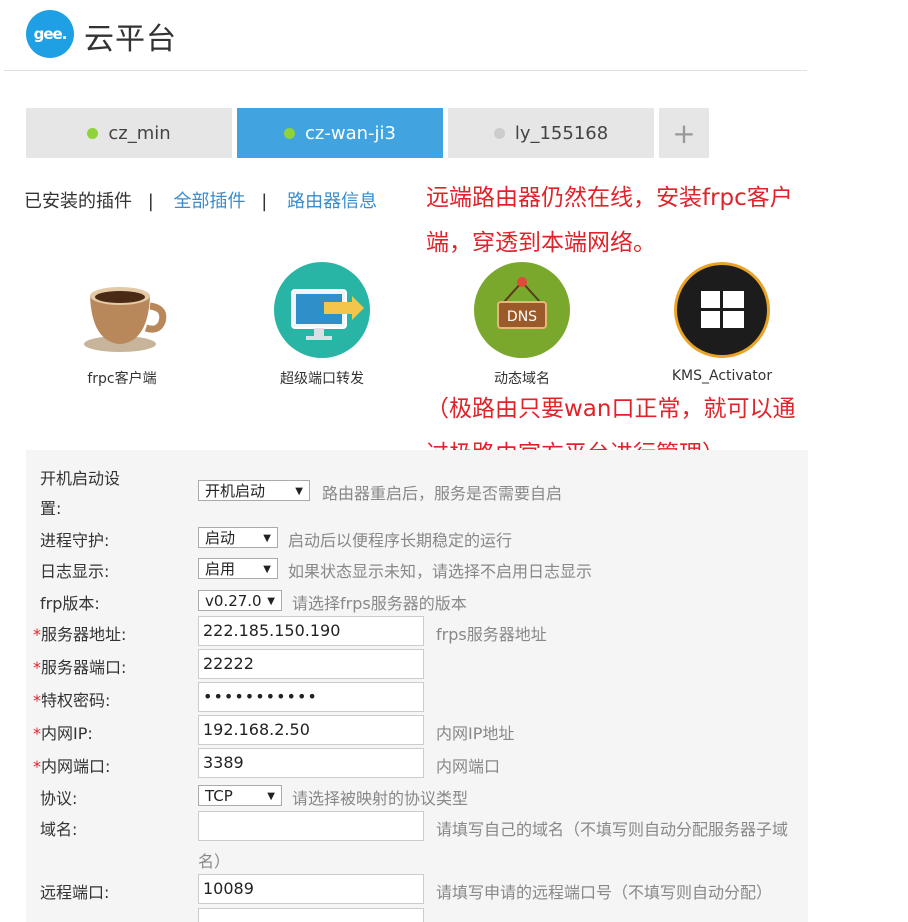 Image resolution: width=908 pixels, height=922 pixels. Describe the element at coordinates (214, 861) in the screenshot. I see `domain-hint-continued: 名）` at that location.